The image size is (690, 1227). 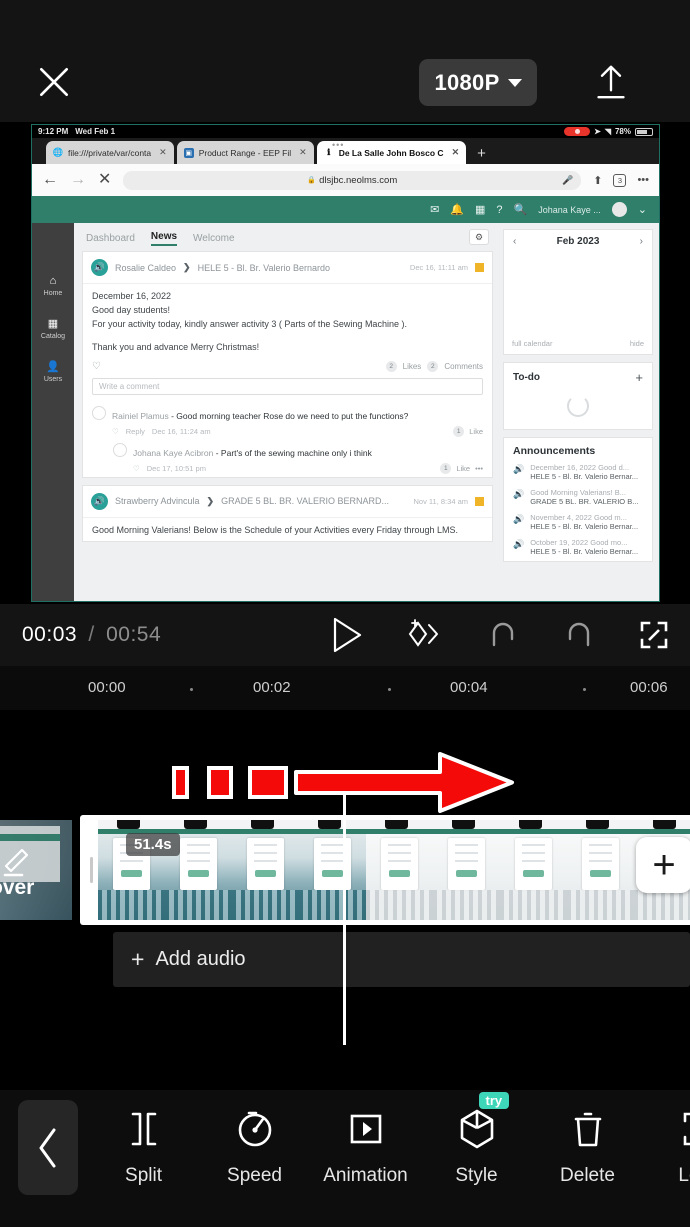 I want to click on comment-actions: ♡ Dec 17, 10:51 pm 1 Like •••, so click(x=308, y=468).